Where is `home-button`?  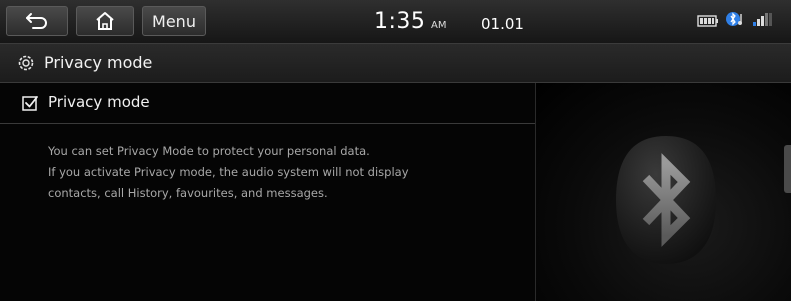
home-button is located at coordinates (105, 21).